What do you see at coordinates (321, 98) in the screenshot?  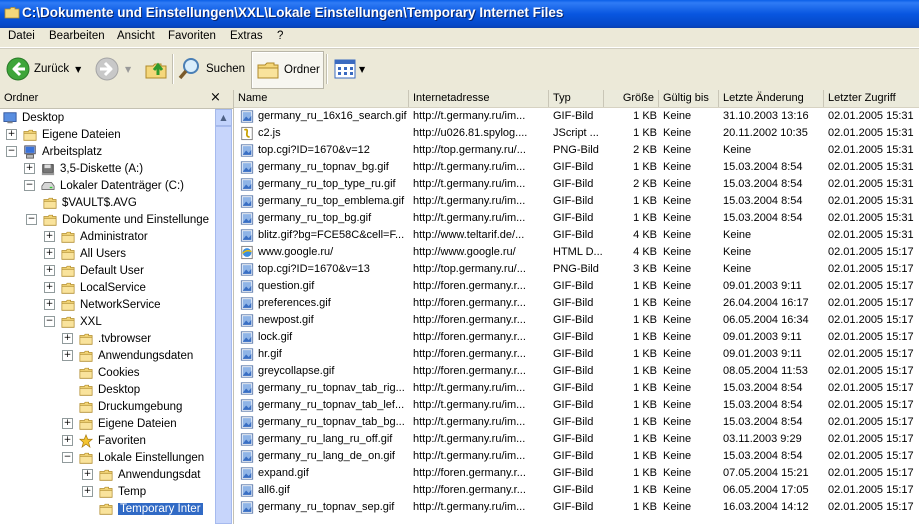 I see `col-header-name: Name` at bounding box center [321, 98].